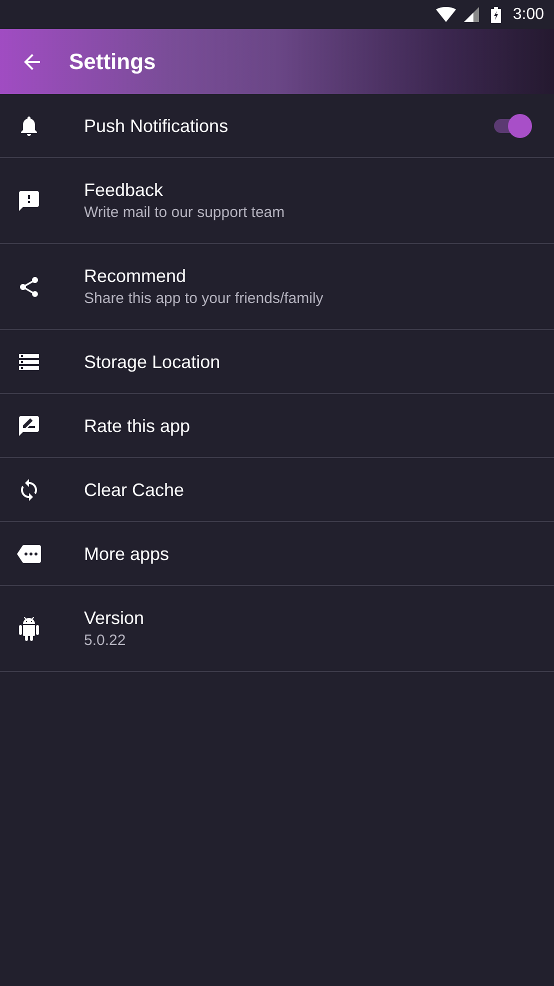 The image size is (554, 986). Describe the element at coordinates (185, 212) in the screenshot. I see `item-subtitle: Write mail to our support team` at that location.